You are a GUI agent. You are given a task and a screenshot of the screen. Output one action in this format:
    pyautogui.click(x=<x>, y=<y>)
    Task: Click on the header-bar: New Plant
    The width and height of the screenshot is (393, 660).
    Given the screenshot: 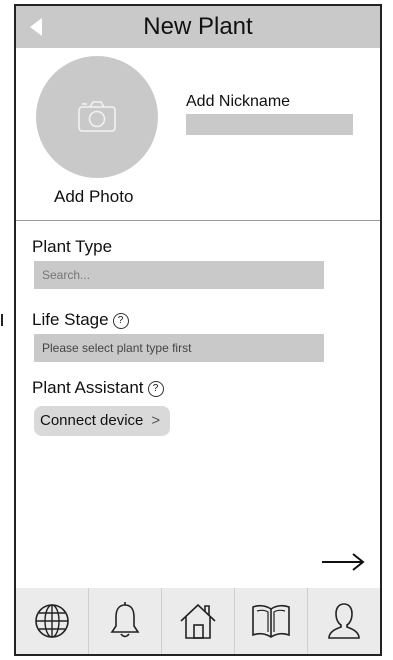 What is the action you would take?
    pyautogui.click(x=198, y=27)
    